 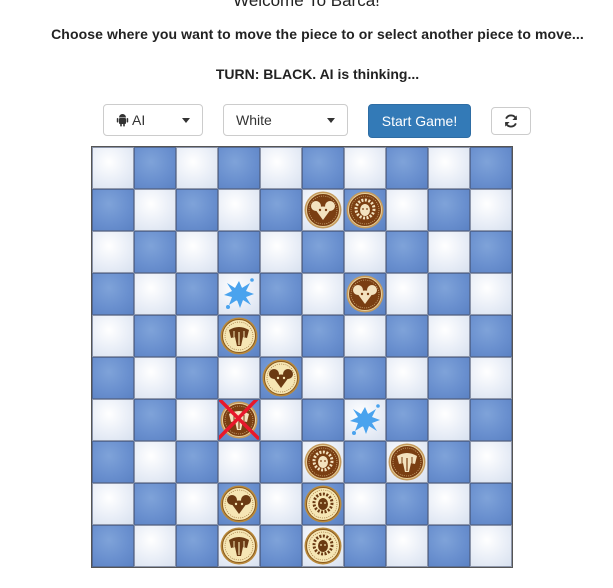 I want to click on color-select: White, so click(x=285, y=120).